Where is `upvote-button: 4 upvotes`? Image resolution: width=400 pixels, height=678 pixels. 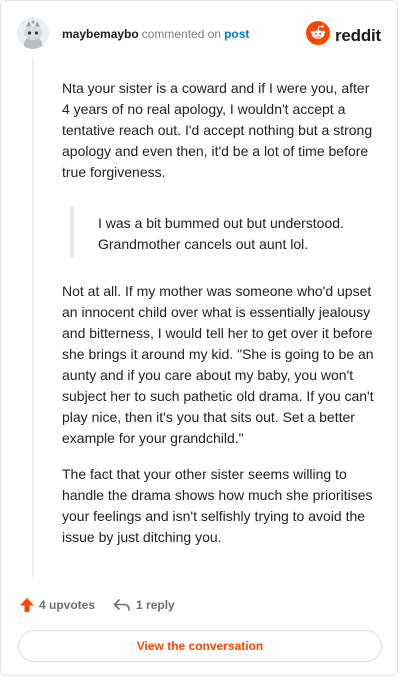
upvote-button: 4 upvotes is located at coordinates (57, 605).